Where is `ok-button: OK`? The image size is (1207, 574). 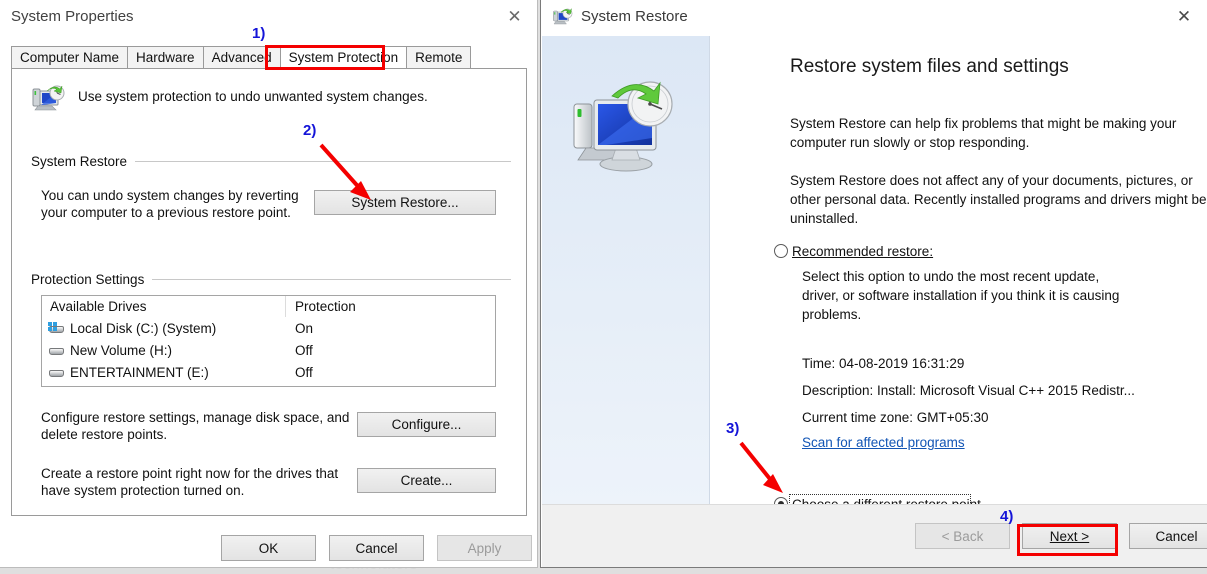 ok-button: OK is located at coordinates (268, 548).